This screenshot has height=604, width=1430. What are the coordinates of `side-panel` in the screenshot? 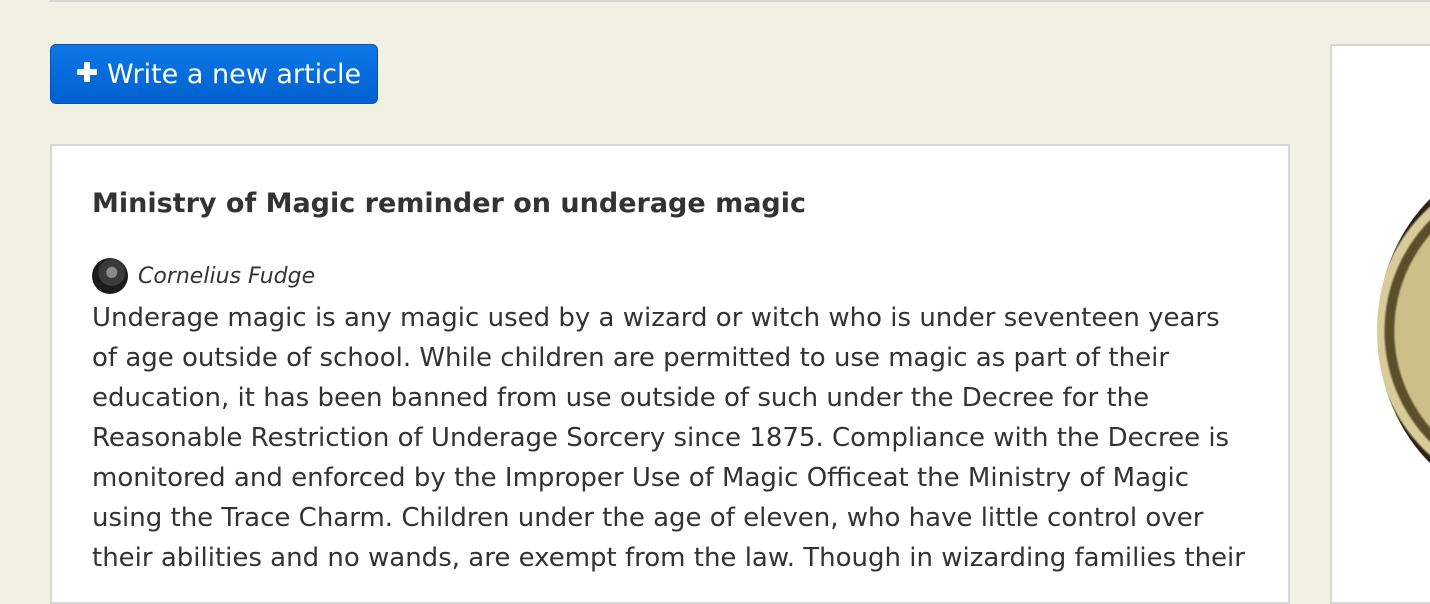 It's located at (1380, 324).